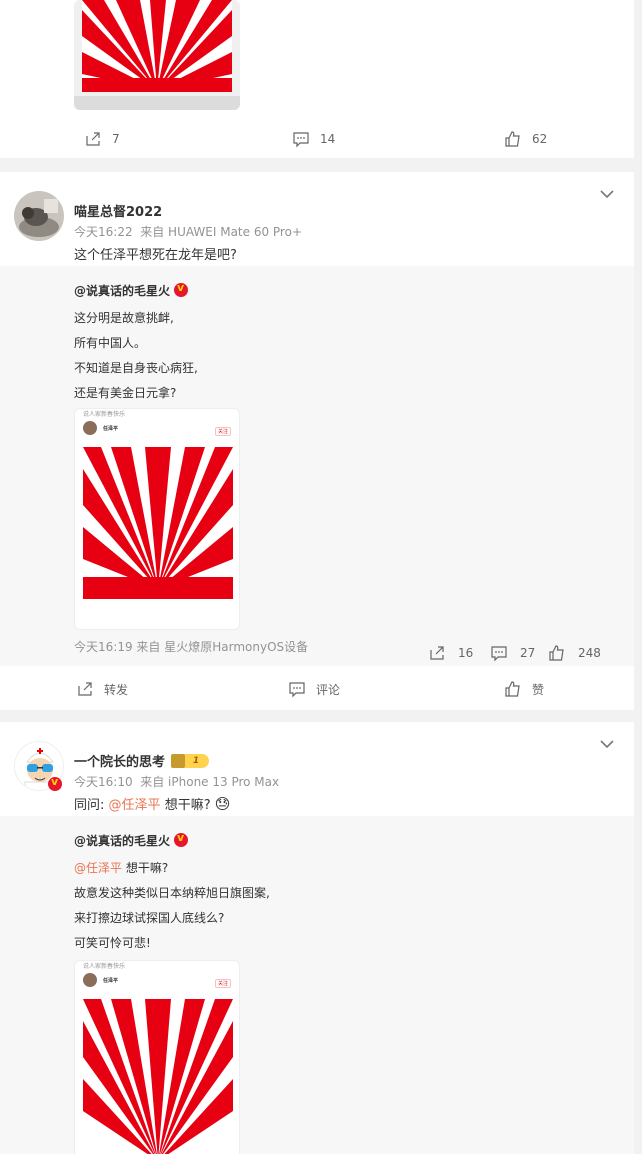  What do you see at coordinates (103, 232) in the screenshot?
I see `post-time: 今天16:22` at bounding box center [103, 232].